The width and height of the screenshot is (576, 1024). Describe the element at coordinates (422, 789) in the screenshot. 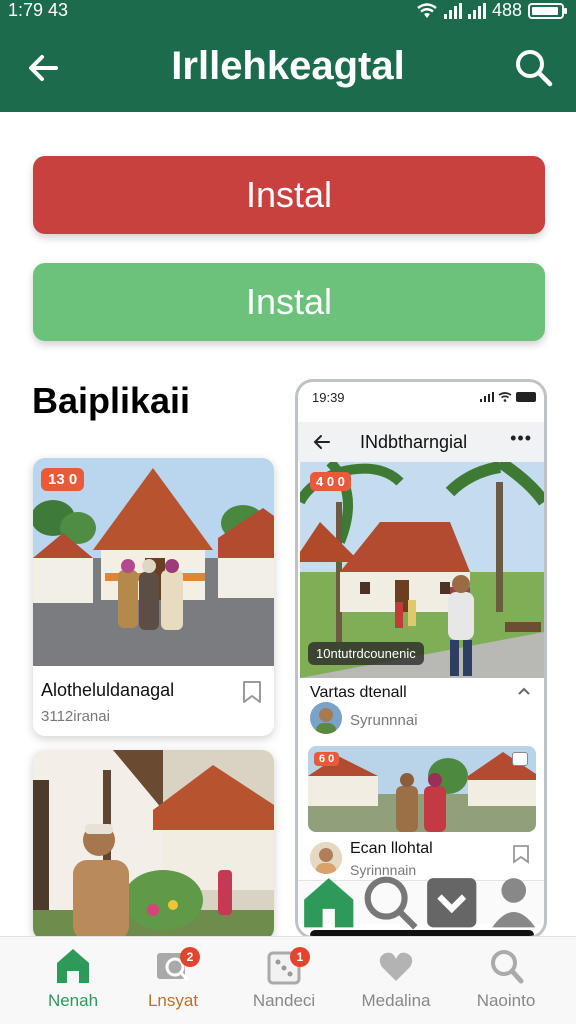

I see `phone-item-photo: 6 0` at that location.